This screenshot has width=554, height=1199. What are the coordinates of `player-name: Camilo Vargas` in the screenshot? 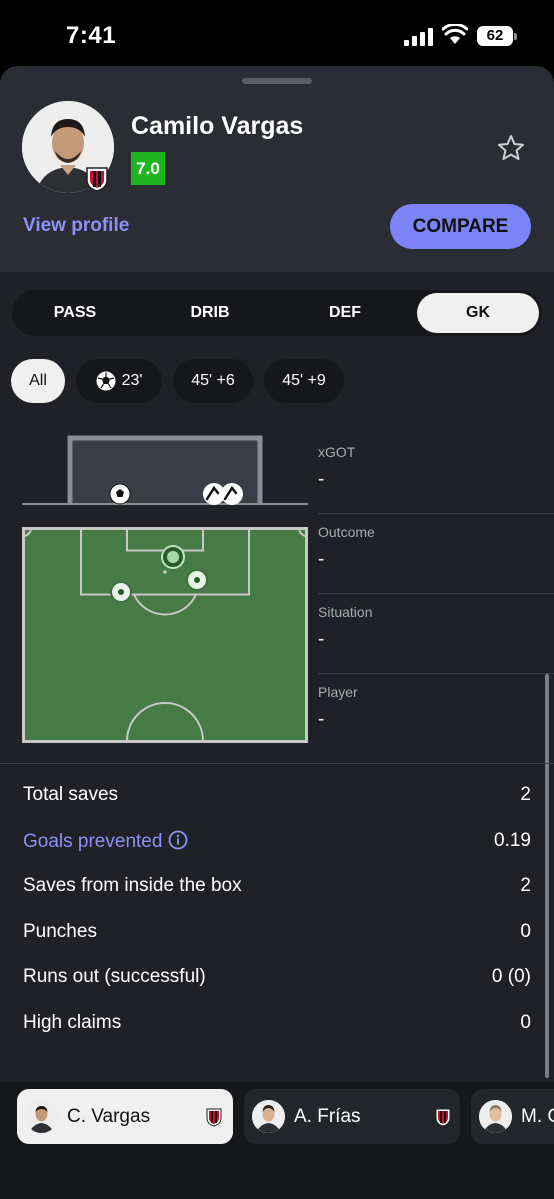 It's located at (217, 126).